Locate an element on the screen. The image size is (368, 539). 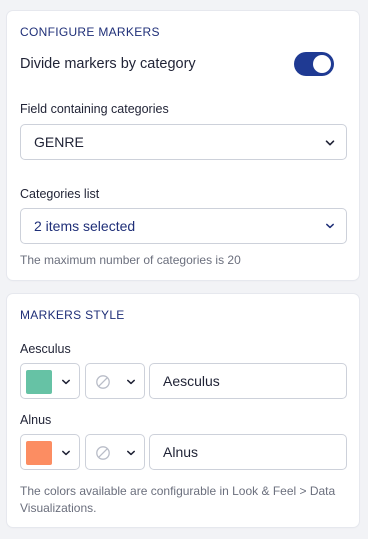
categories-list-select: 2 items selected is located at coordinates (183, 226).